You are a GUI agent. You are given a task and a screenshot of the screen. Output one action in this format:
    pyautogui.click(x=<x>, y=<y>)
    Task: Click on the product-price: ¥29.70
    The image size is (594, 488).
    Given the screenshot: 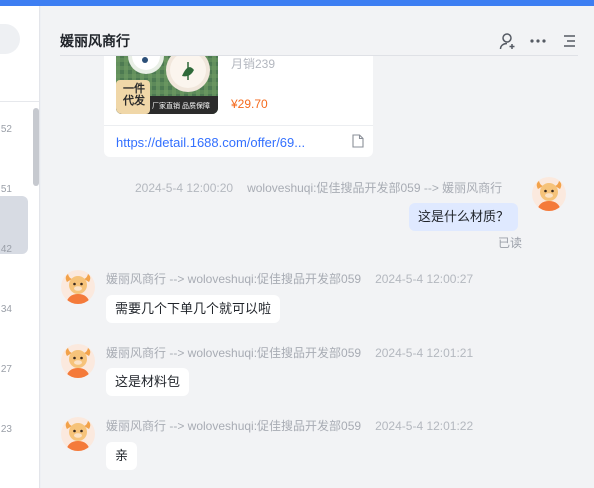 What is the action you would take?
    pyautogui.click(x=249, y=104)
    